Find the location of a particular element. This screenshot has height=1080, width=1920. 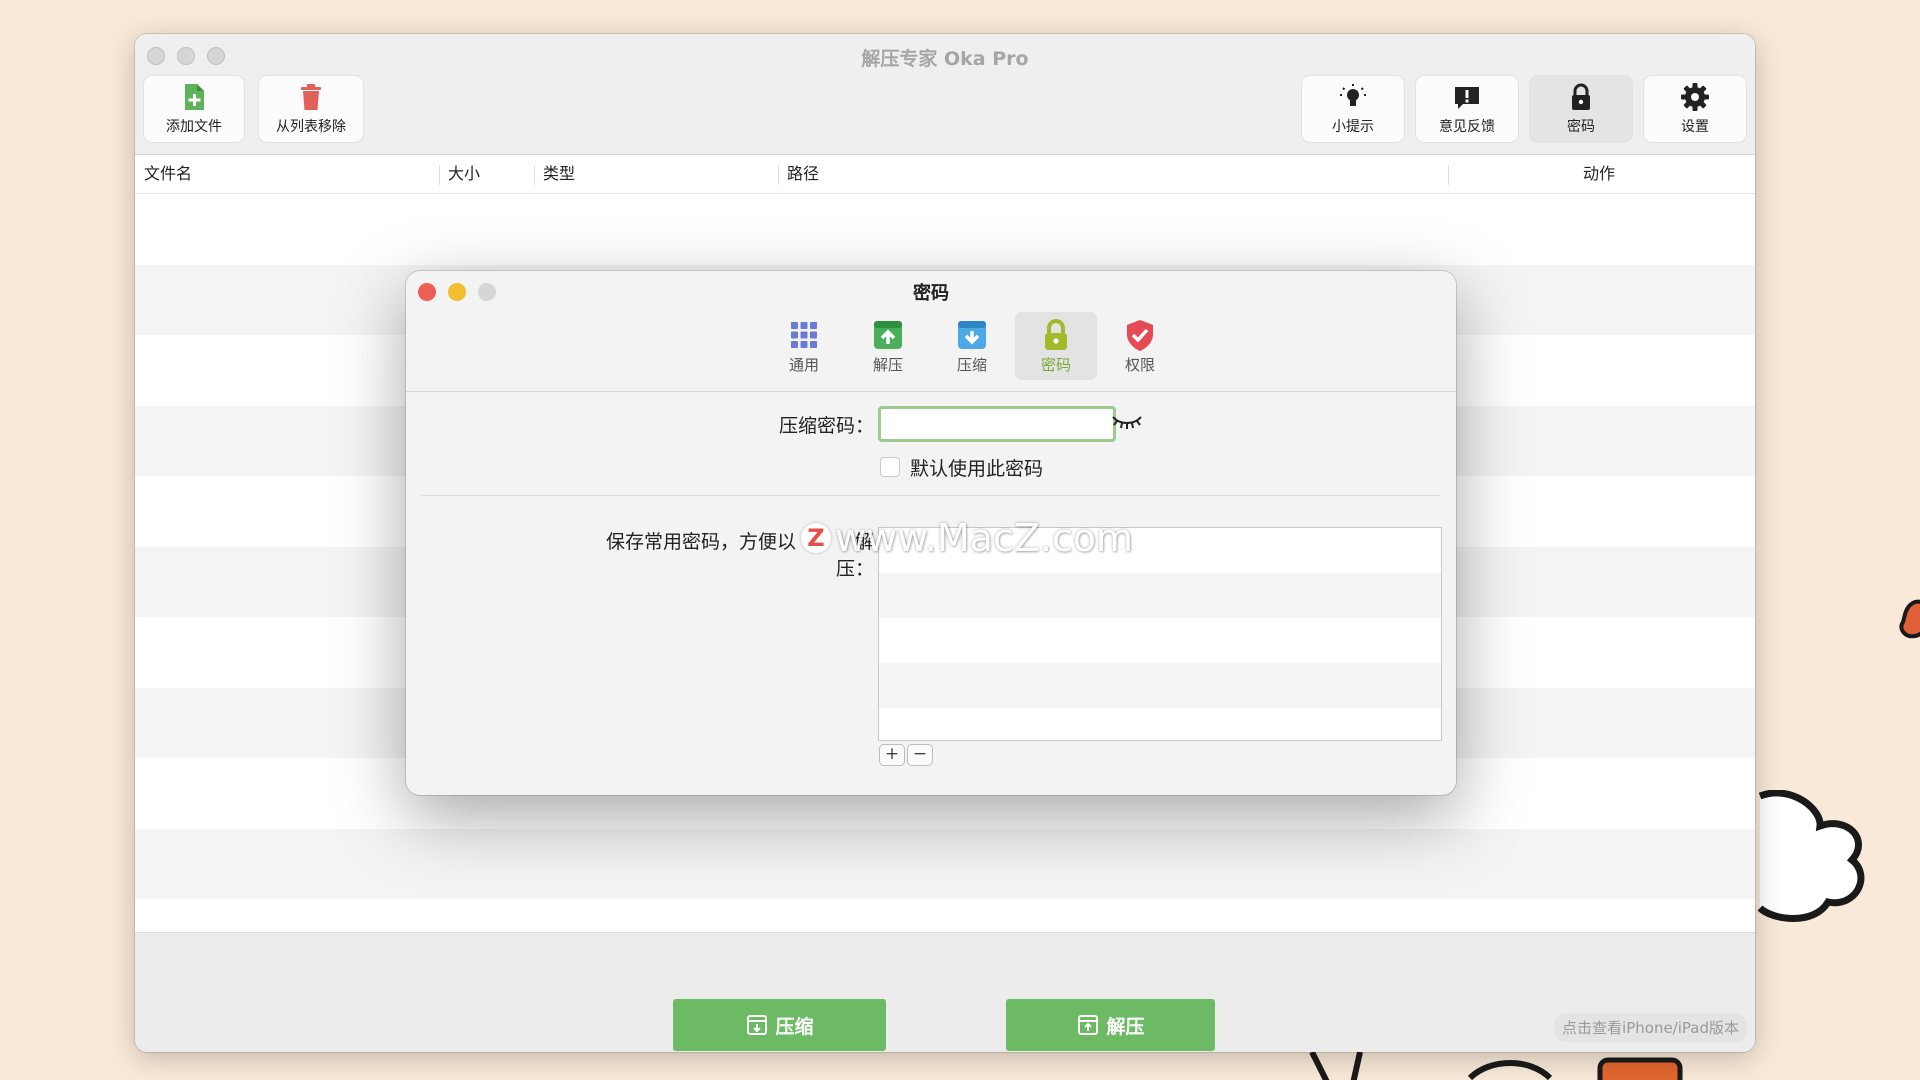

add-file-icon is located at coordinates (194, 97).